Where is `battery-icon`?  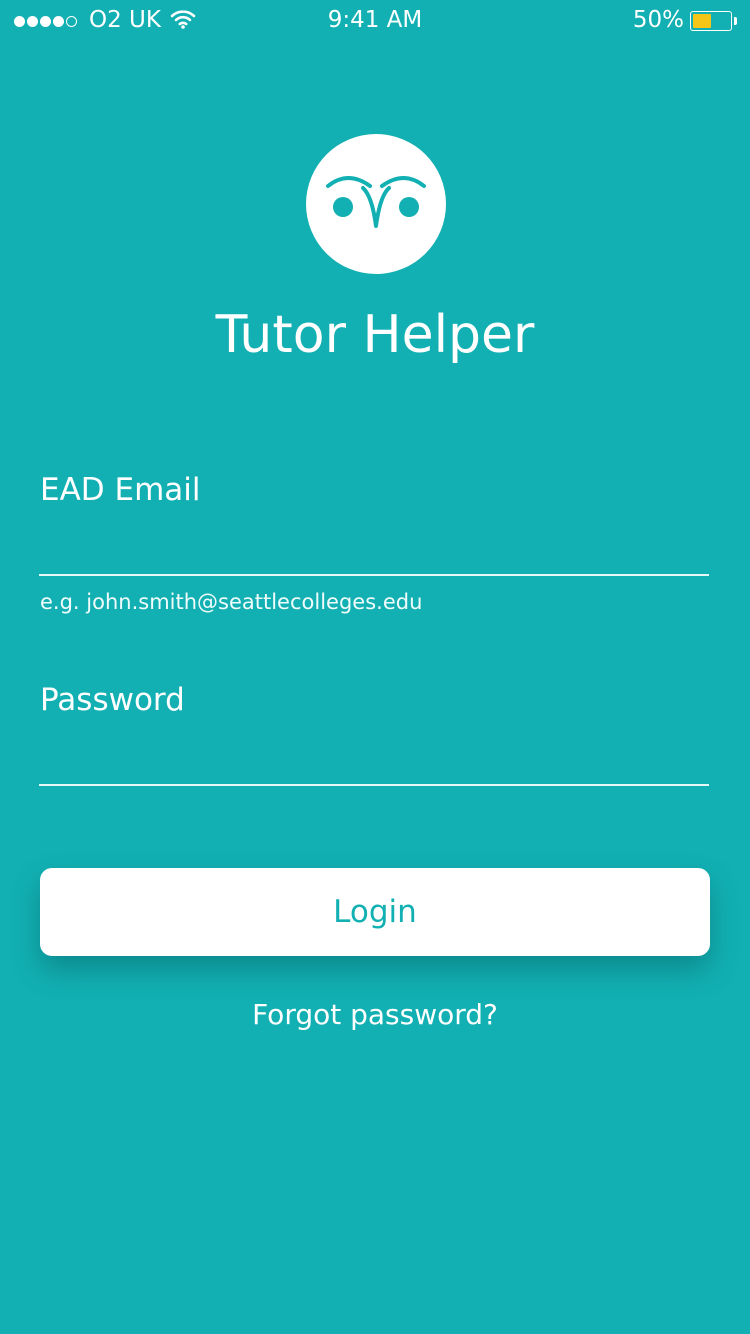 battery-icon is located at coordinates (711, 21).